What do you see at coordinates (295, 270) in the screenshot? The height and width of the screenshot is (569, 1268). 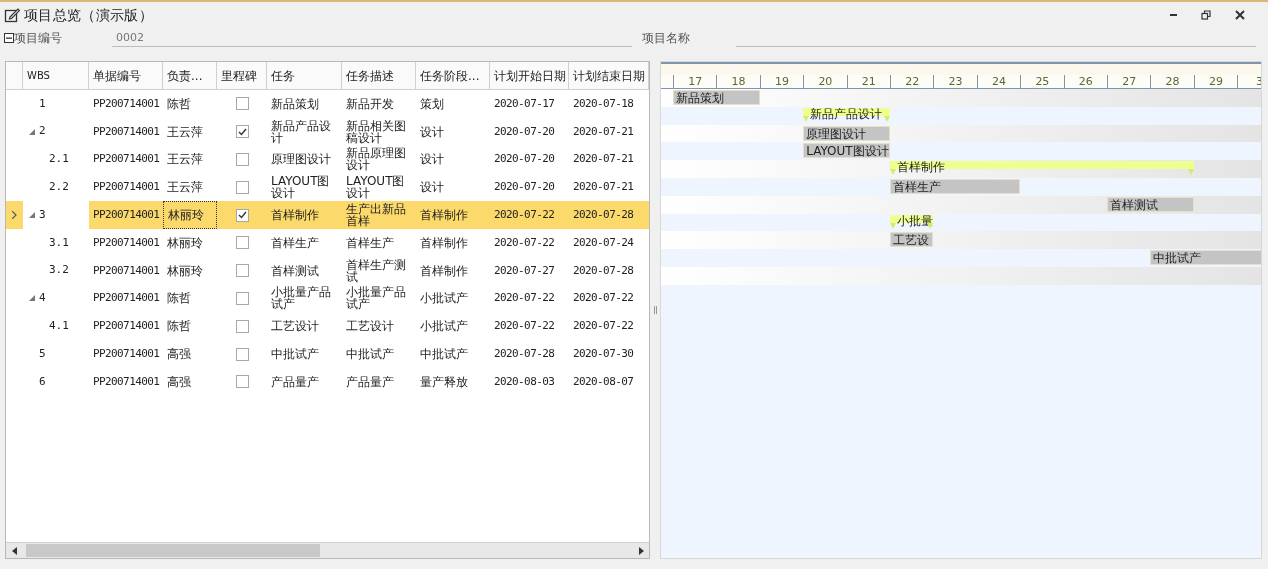 I see `table-cell: 首样测试` at bounding box center [295, 270].